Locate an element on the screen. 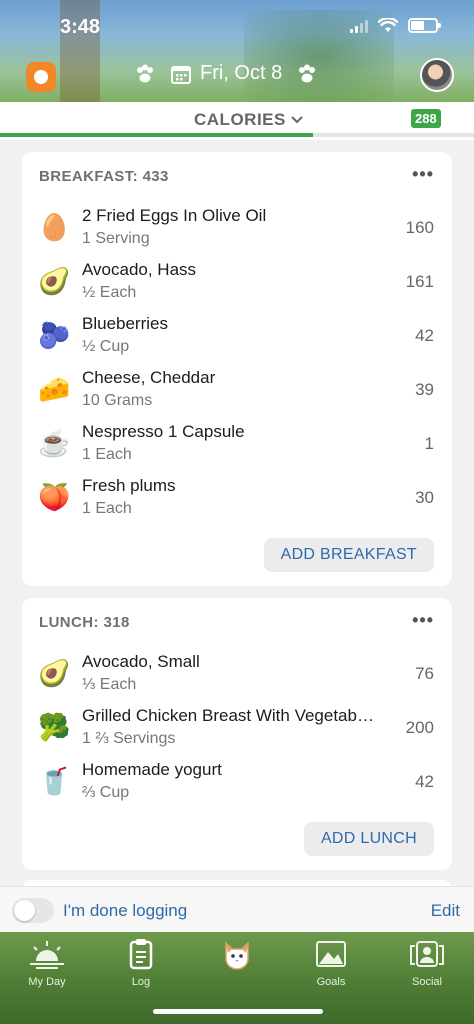 The height and width of the screenshot is (1024, 474). food-item: 🥑 Avocado, Small ⅓ Each 76 is located at coordinates (237, 673).